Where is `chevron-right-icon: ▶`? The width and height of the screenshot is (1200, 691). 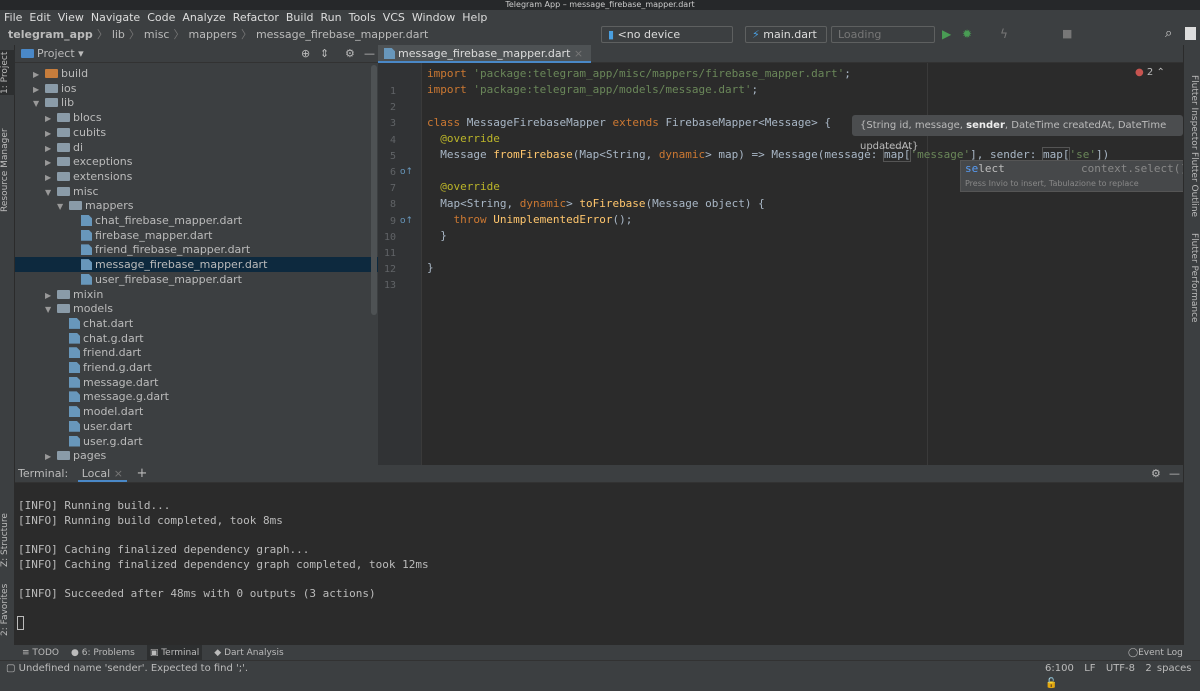 chevron-right-icon: ▶ is located at coordinates (51, 456).